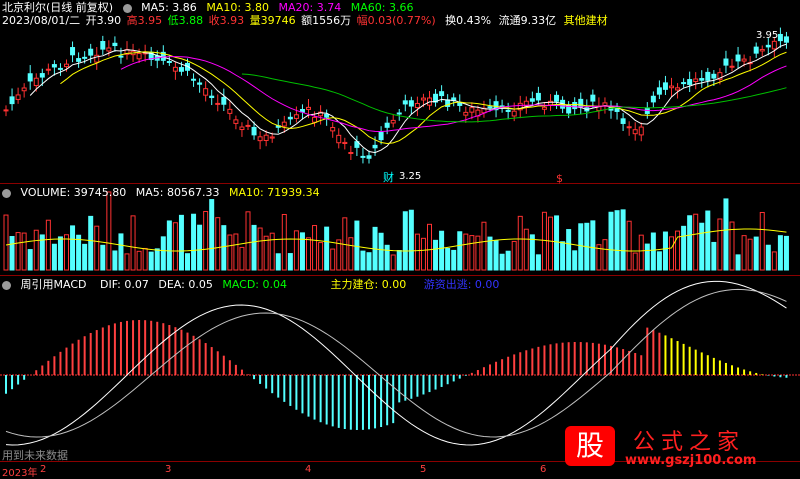 The width and height of the screenshot is (800, 479). I want to click on timeline-month-6: 6, so click(543, 469).